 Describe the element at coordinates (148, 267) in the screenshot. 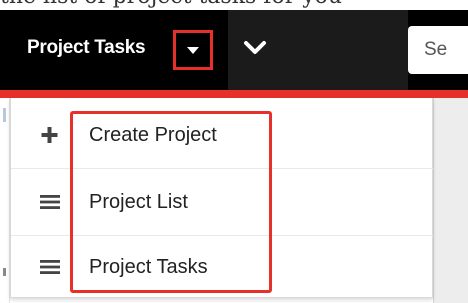

I see `menu-item-label: Project Tasks` at that location.